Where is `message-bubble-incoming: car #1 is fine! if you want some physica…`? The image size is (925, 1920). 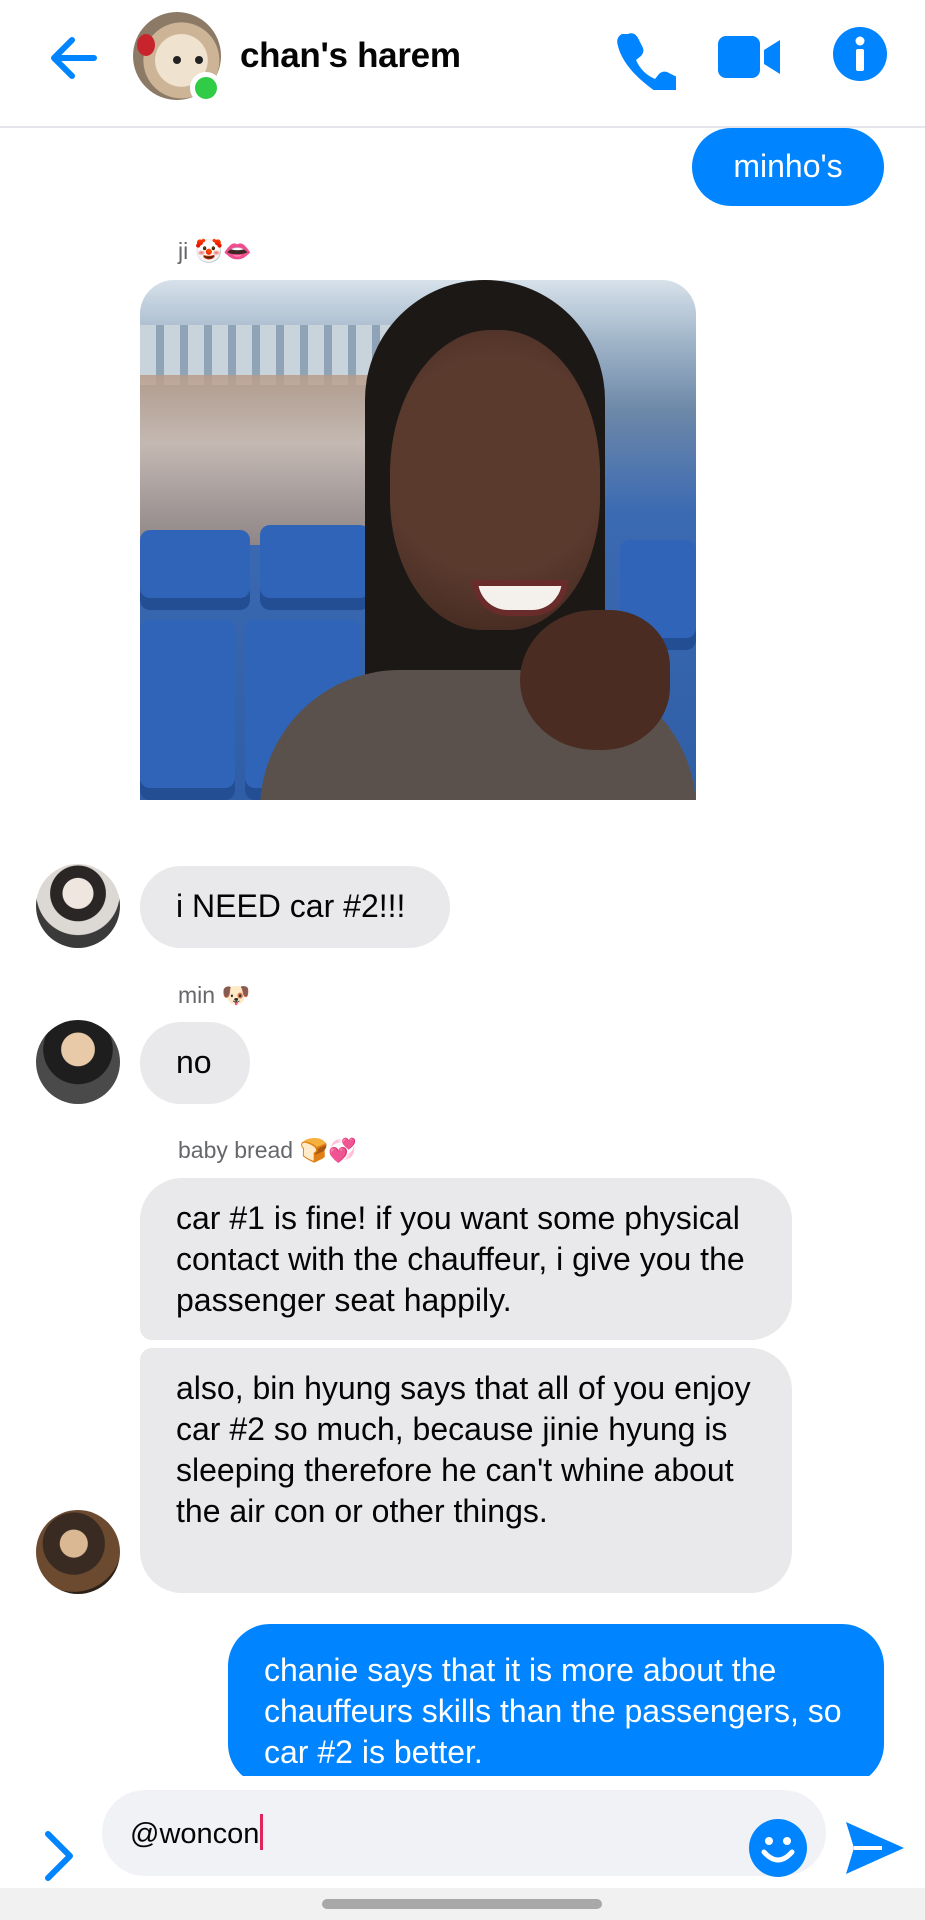
message-bubble-incoming: car #1 is fine! if you want some physica… is located at coordinates (466, 1259).